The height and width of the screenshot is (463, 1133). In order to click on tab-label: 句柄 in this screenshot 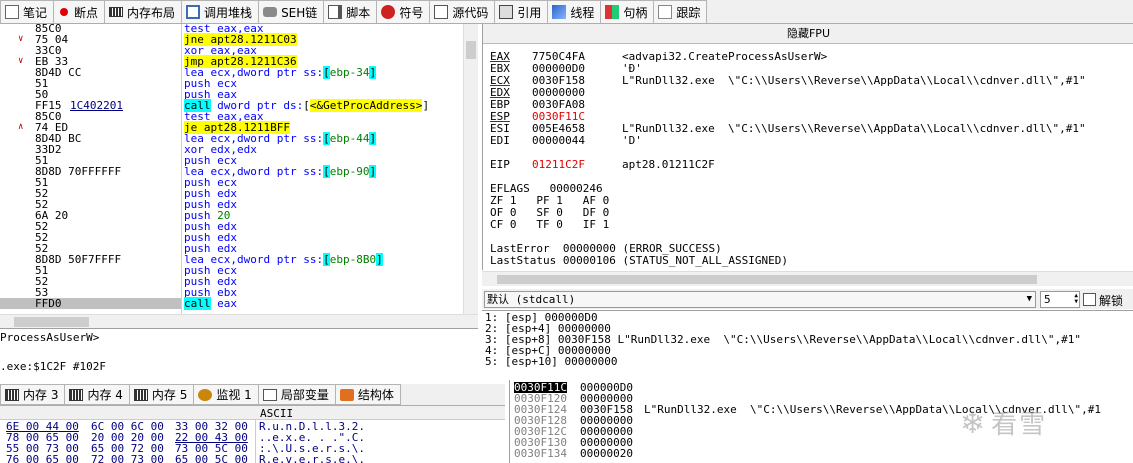, I will do `click(635, 12)`.